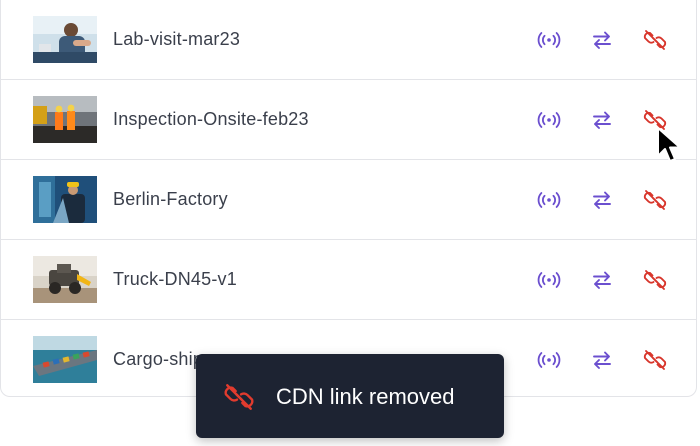 Image resolution: width=700 pixels, height=446 pixels. Describe the element at coordinates (365, 396) in the screenshot. I see `toast-message: CDN link removed` at that location.